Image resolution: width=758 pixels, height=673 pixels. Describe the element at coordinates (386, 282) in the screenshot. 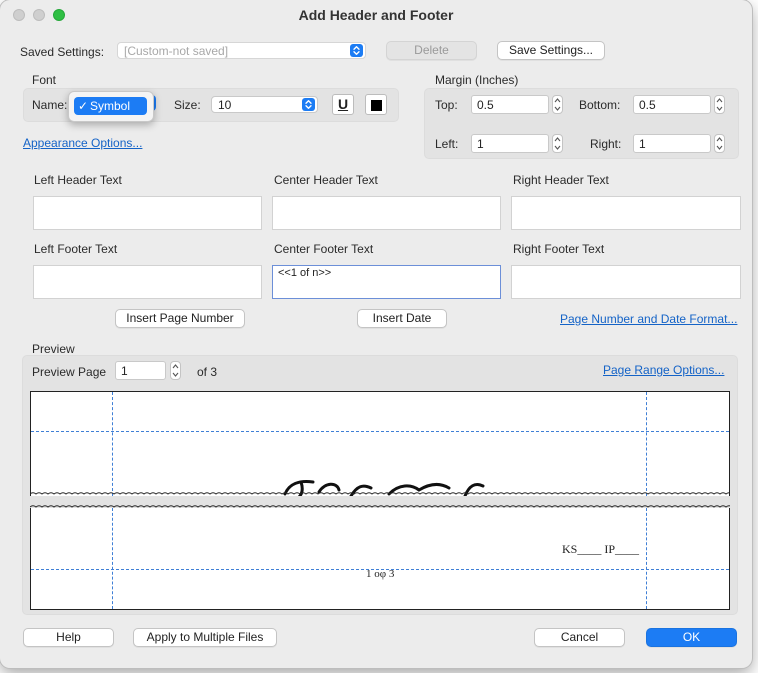

I see `center-footer-field: <<1 of n>>` at that location.